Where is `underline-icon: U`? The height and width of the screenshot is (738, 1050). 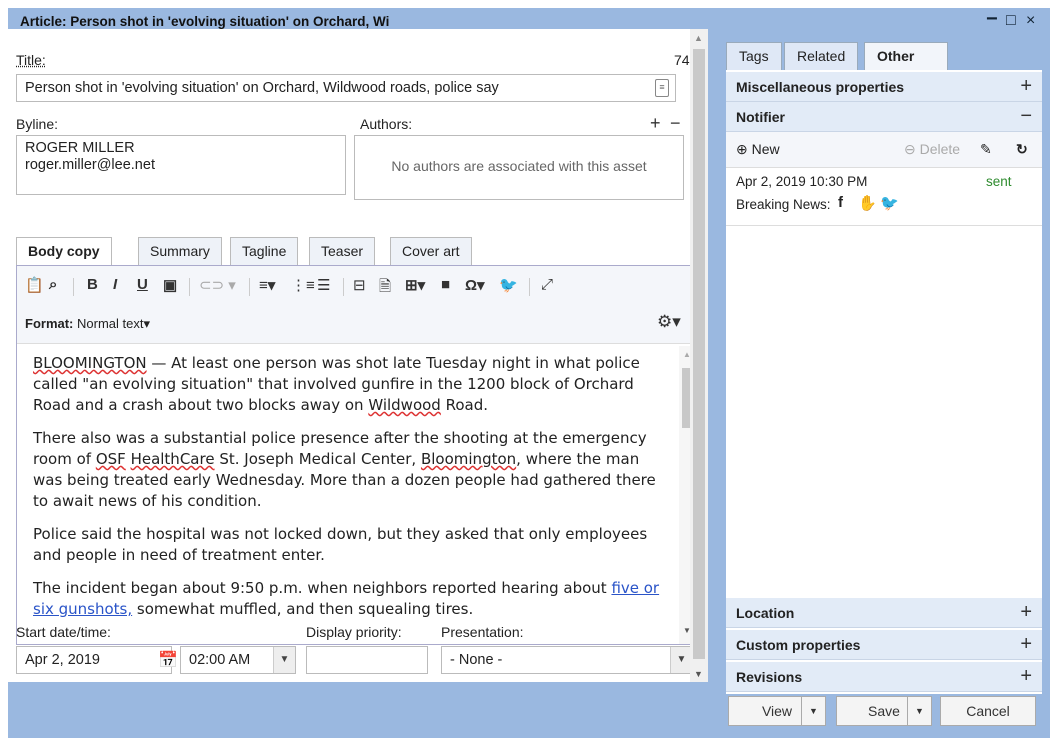 underline-icon: U is located at coordinates (142, 284).